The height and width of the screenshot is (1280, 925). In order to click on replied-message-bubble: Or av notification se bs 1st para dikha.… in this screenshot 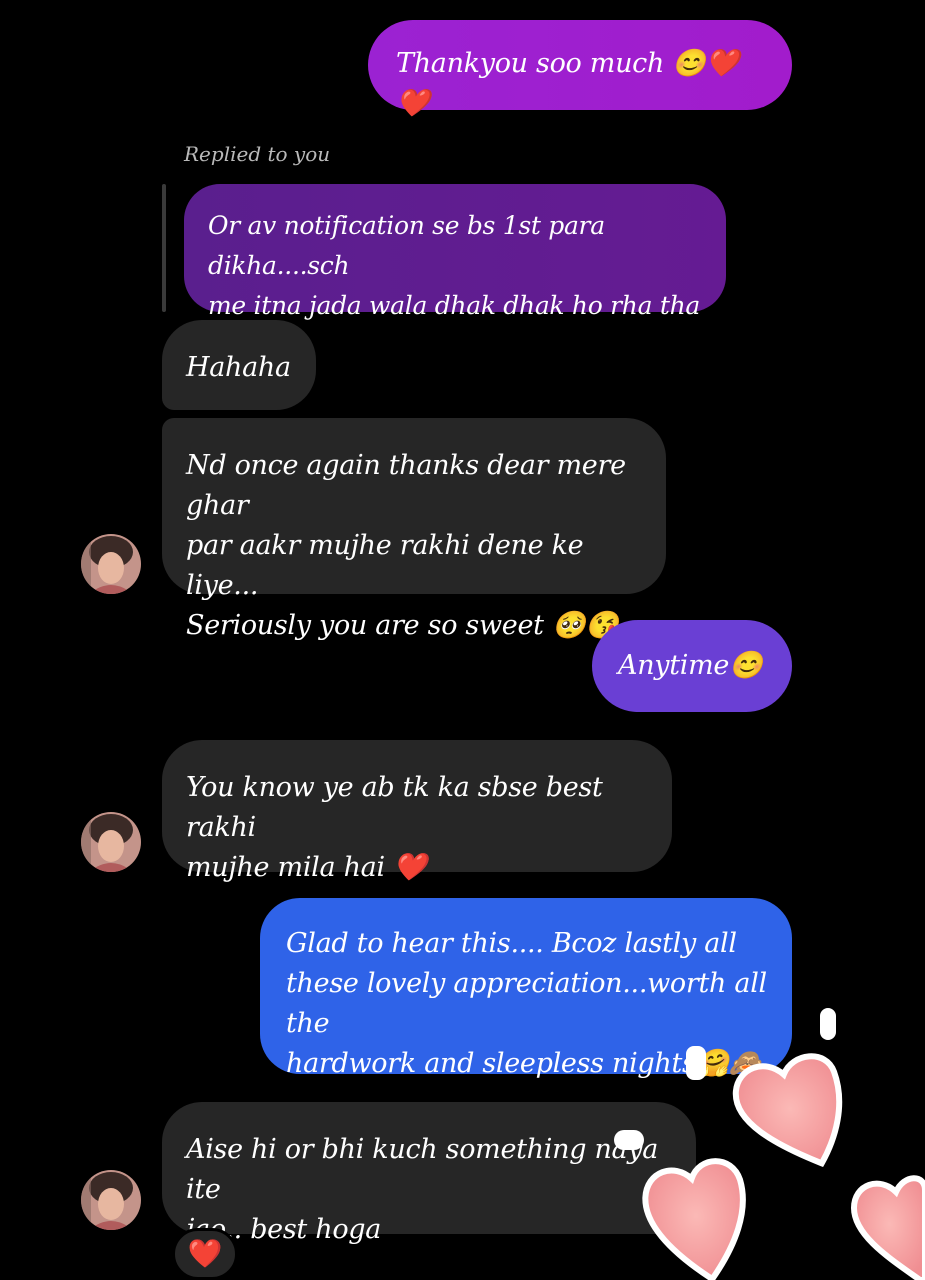, I will do `click(455, 272)`.